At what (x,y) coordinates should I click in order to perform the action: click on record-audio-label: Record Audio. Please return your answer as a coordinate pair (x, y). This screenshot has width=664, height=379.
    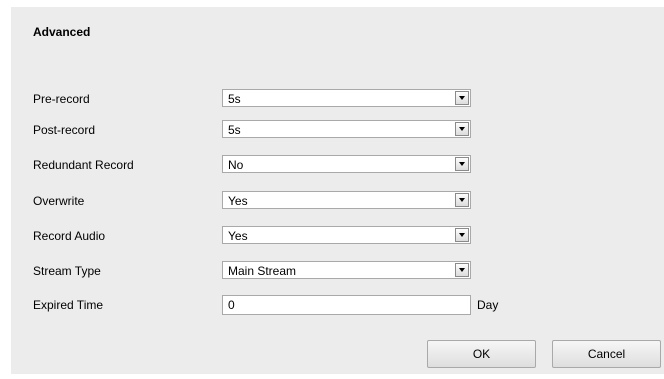
    Looking at the image, I should click on (69, 236).